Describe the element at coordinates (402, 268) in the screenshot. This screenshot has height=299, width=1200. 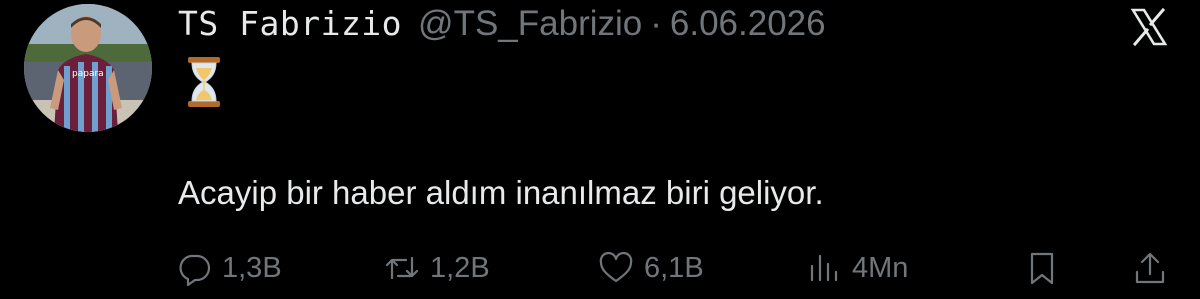
I see `retweet-icon` at that location.